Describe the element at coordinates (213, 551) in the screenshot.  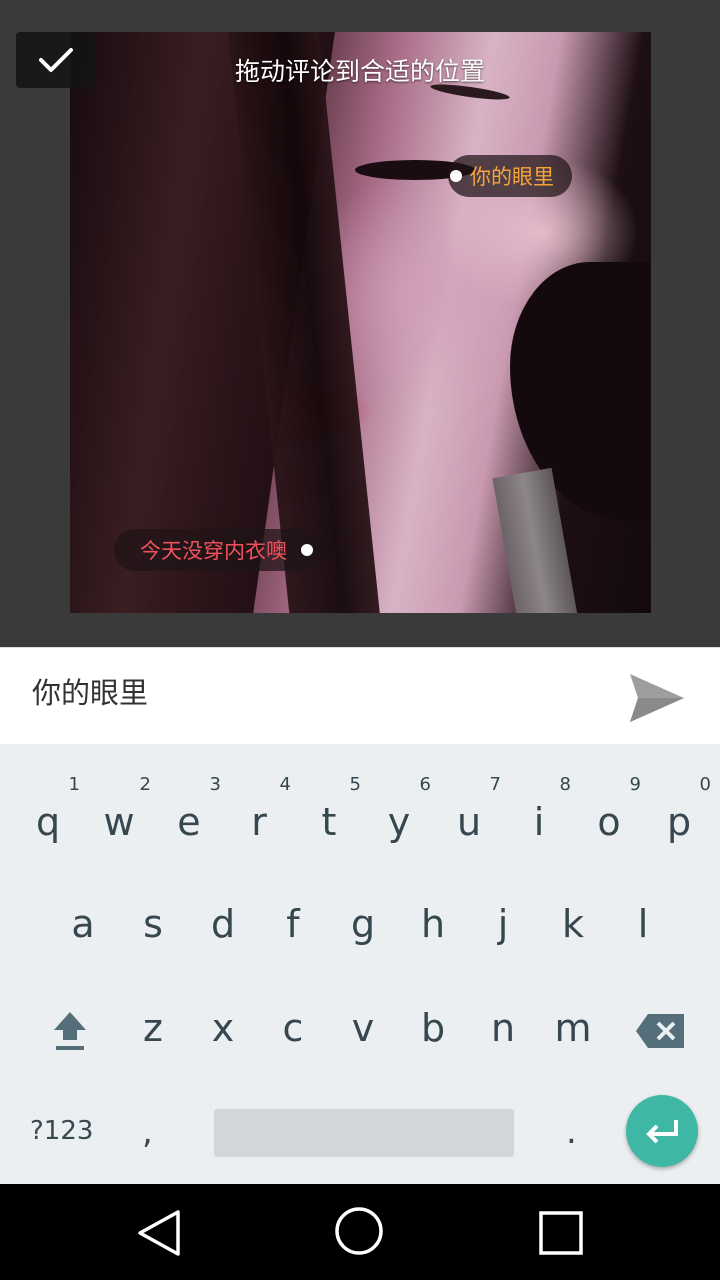
I see `tag-text: 今天没穿内衣噢` at that location.